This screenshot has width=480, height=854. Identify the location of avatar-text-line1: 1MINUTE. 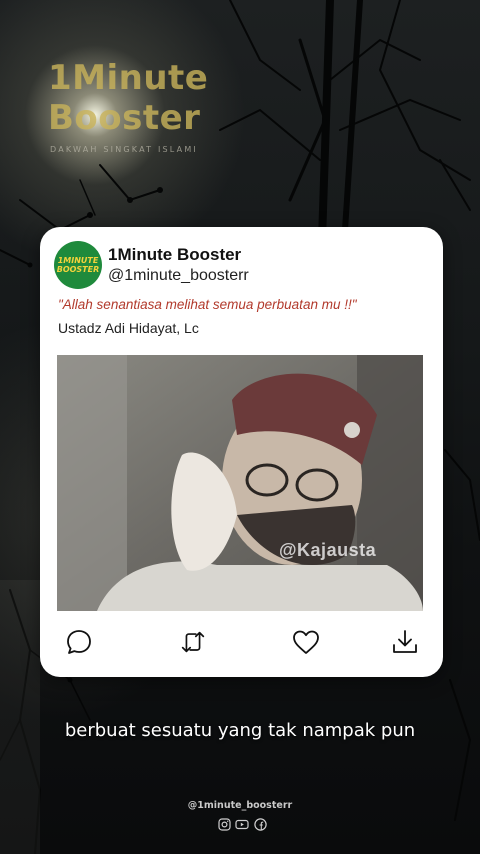
(78, 260).